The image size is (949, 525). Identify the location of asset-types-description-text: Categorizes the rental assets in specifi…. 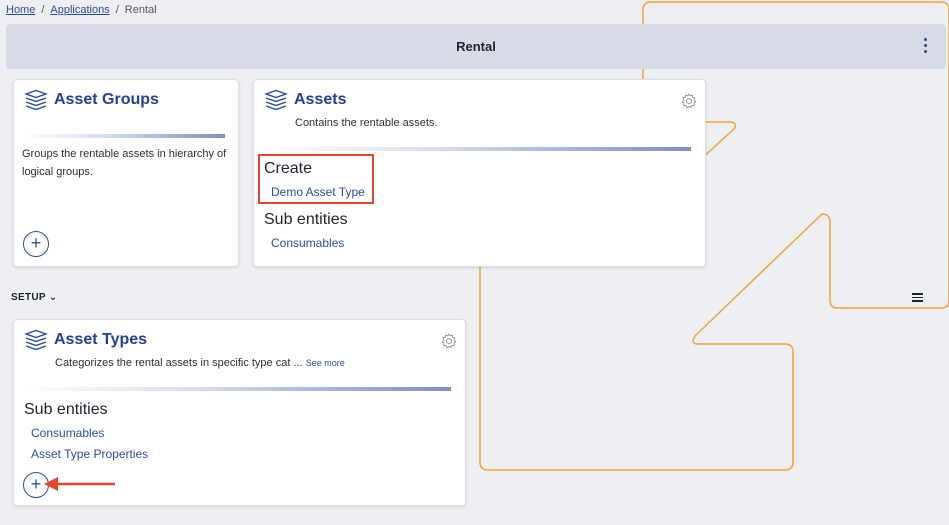
(179, 363).